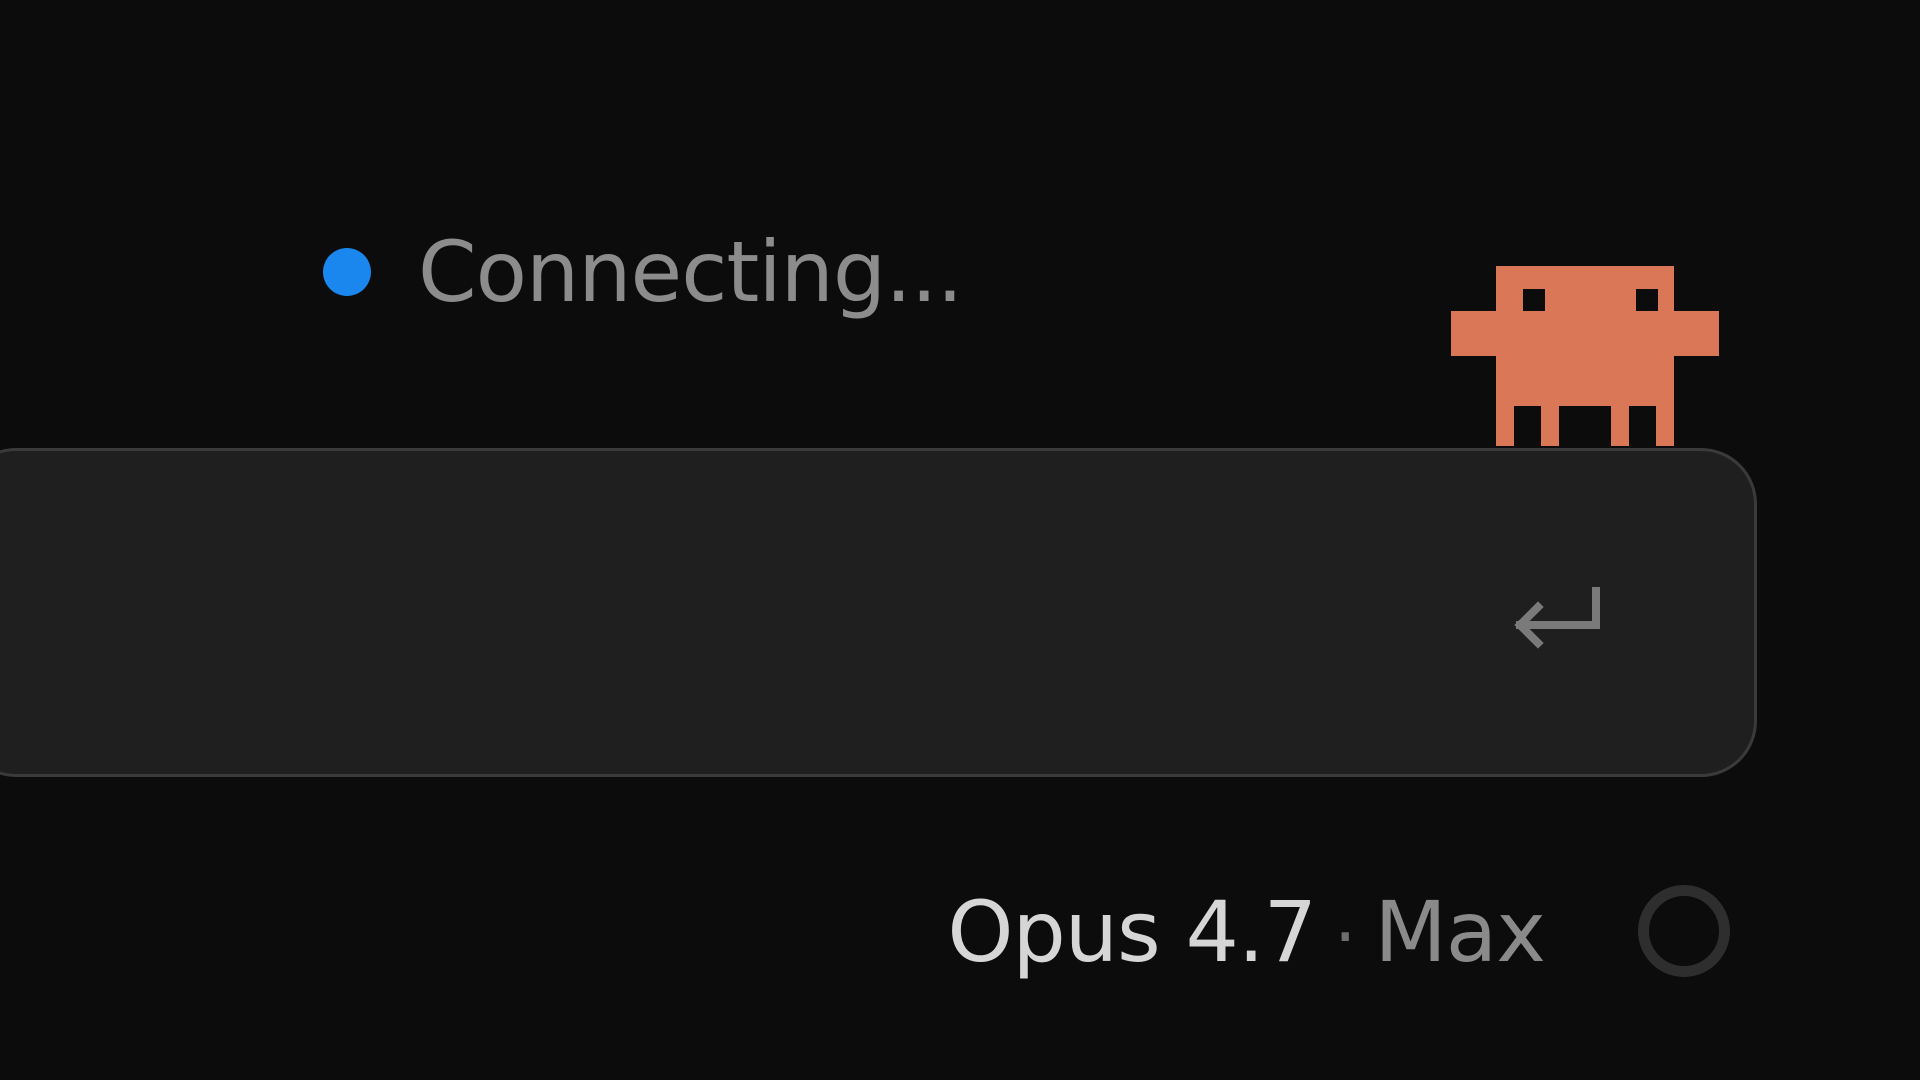  Describe the element at coordinates (1585, 356) in the screenshot. I see `pixel-creature-icon` at that location.